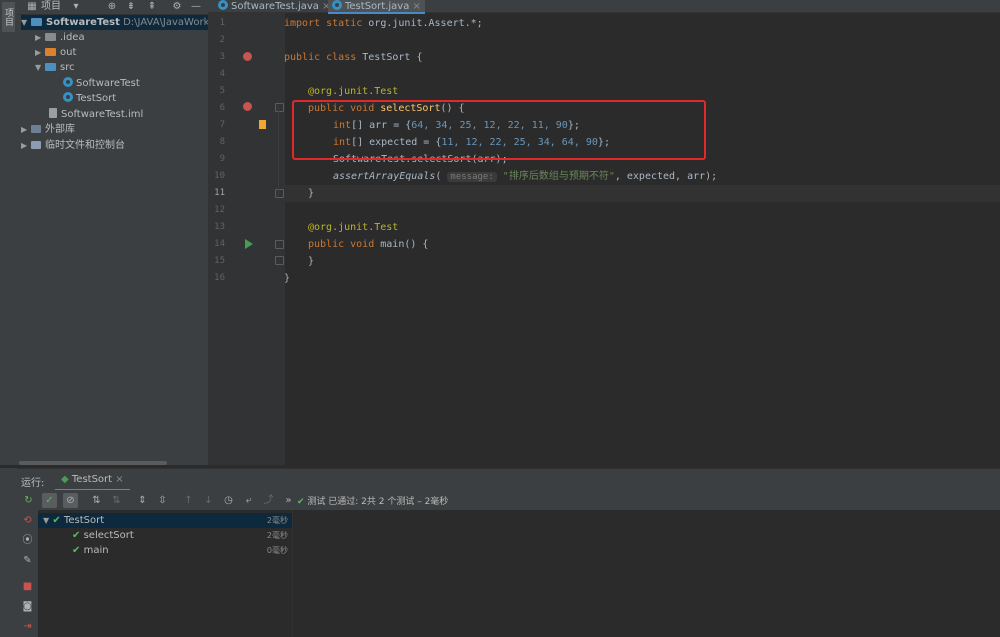  What do you see at coordinates (222, 40) in the screenshot?
I see `line-number: 2` at bounding box center [222, 40].